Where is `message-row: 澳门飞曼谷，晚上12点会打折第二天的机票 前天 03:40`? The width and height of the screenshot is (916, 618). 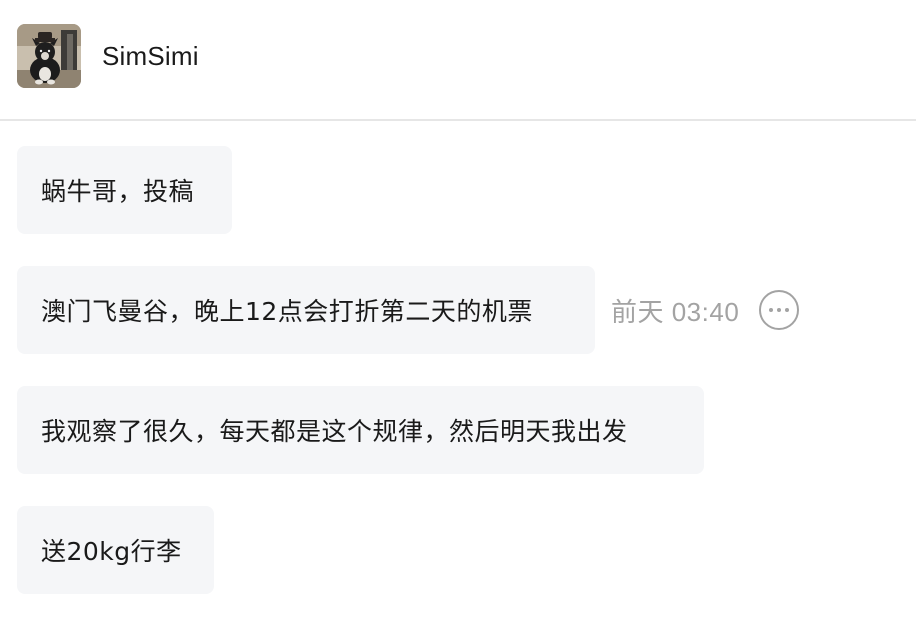 message-row: 澳门飞曼谷，晚上12点会打折第二天的机票 前天 03:40 is located at coordinates (408, 310).